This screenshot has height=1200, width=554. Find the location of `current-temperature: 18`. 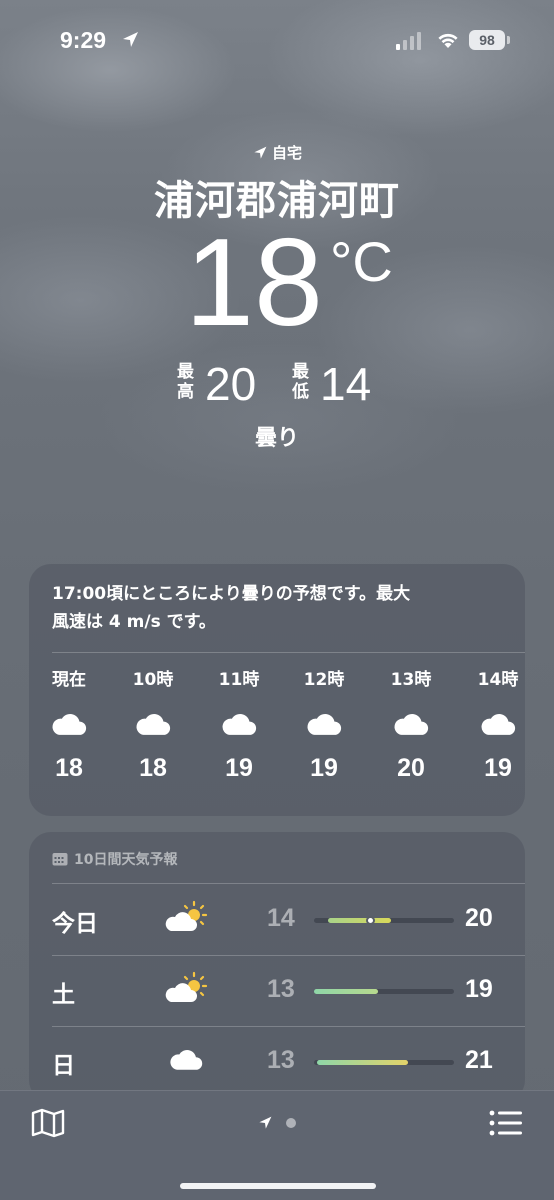

current-temperature: 18 is located at coordinates (254, 283).